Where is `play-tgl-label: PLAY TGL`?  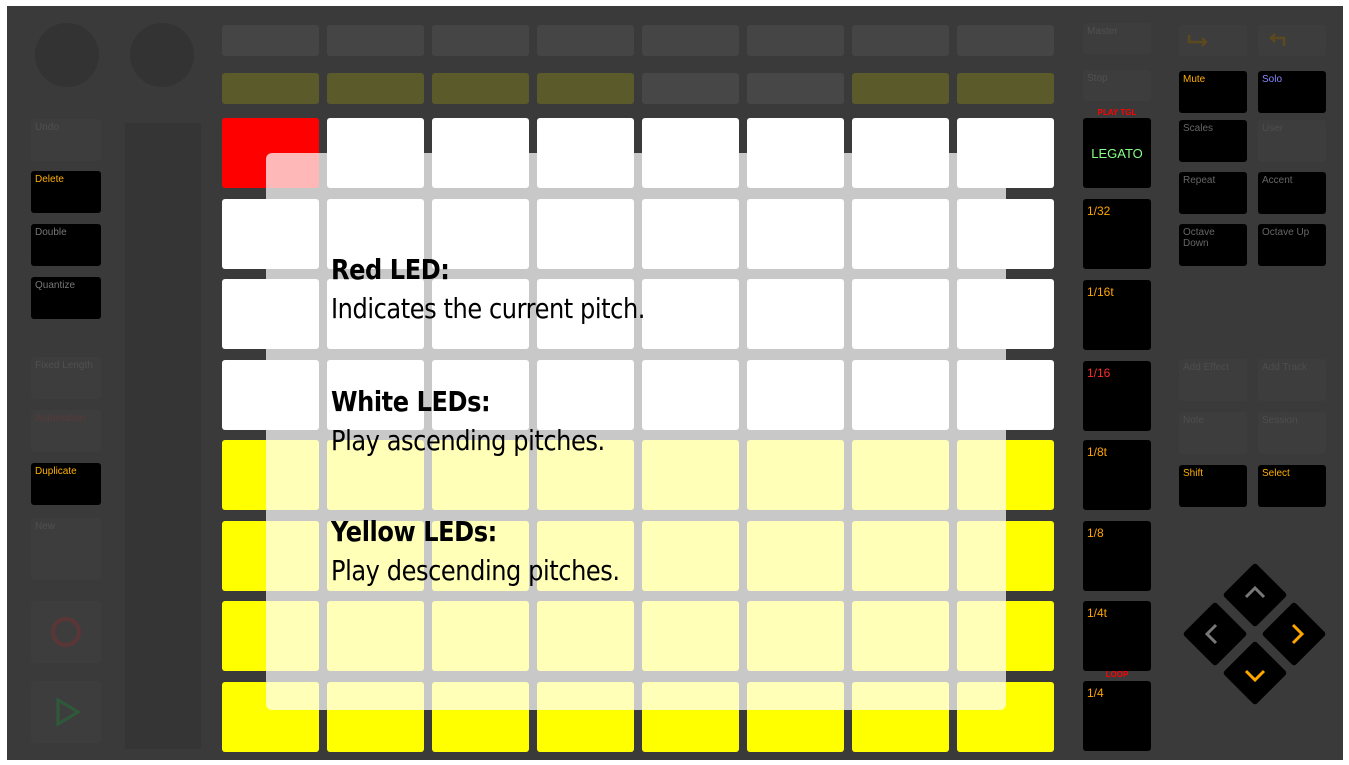 play-tgl-label: PLAY TGL is located at coordinates (1117, 112).